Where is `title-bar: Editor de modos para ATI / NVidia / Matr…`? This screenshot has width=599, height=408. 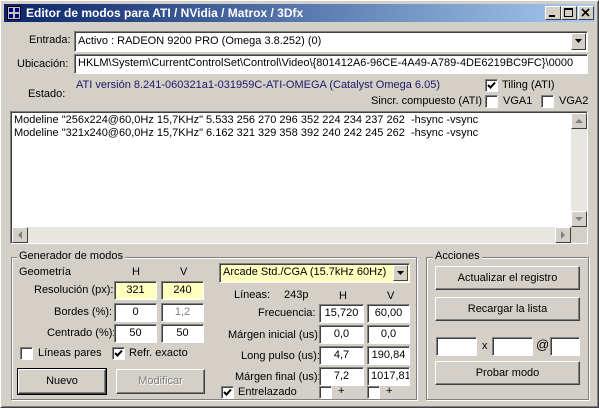
title-bar: Editor de modos para ATI / NVidia / Matr… is located at coordinates (299, 13).